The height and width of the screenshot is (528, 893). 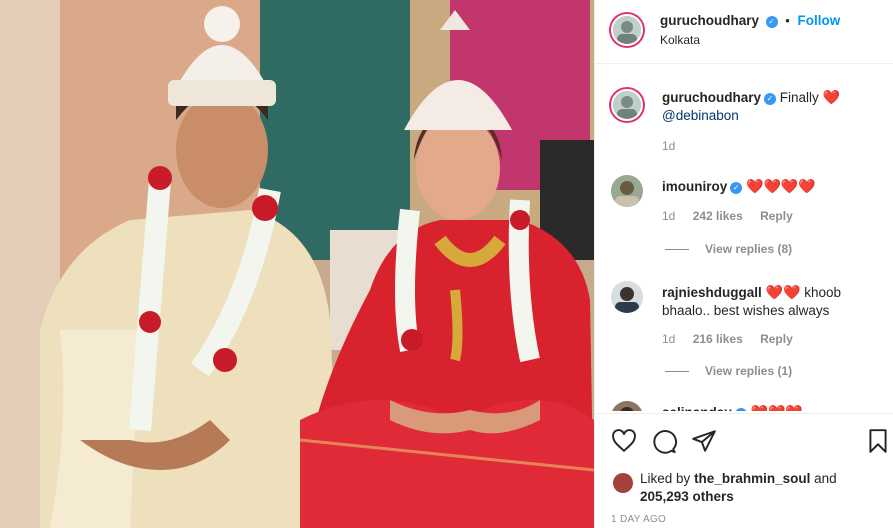 What do you see at coordinates (687, 496) in the screenshot?
I see `likes-count: 205,293 others` at bounding box center [687, 496].